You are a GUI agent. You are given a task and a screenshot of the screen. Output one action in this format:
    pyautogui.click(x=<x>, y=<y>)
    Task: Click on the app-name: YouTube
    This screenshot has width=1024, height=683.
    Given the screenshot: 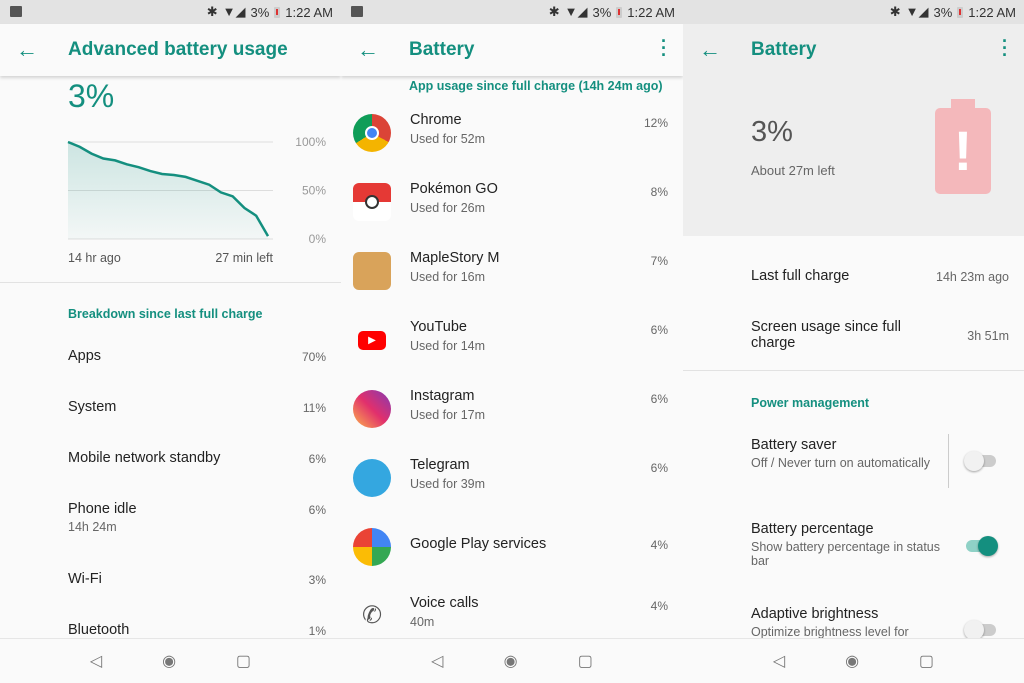 What is the action you would take?
    pyautogui.click(x=438, y=327)
    